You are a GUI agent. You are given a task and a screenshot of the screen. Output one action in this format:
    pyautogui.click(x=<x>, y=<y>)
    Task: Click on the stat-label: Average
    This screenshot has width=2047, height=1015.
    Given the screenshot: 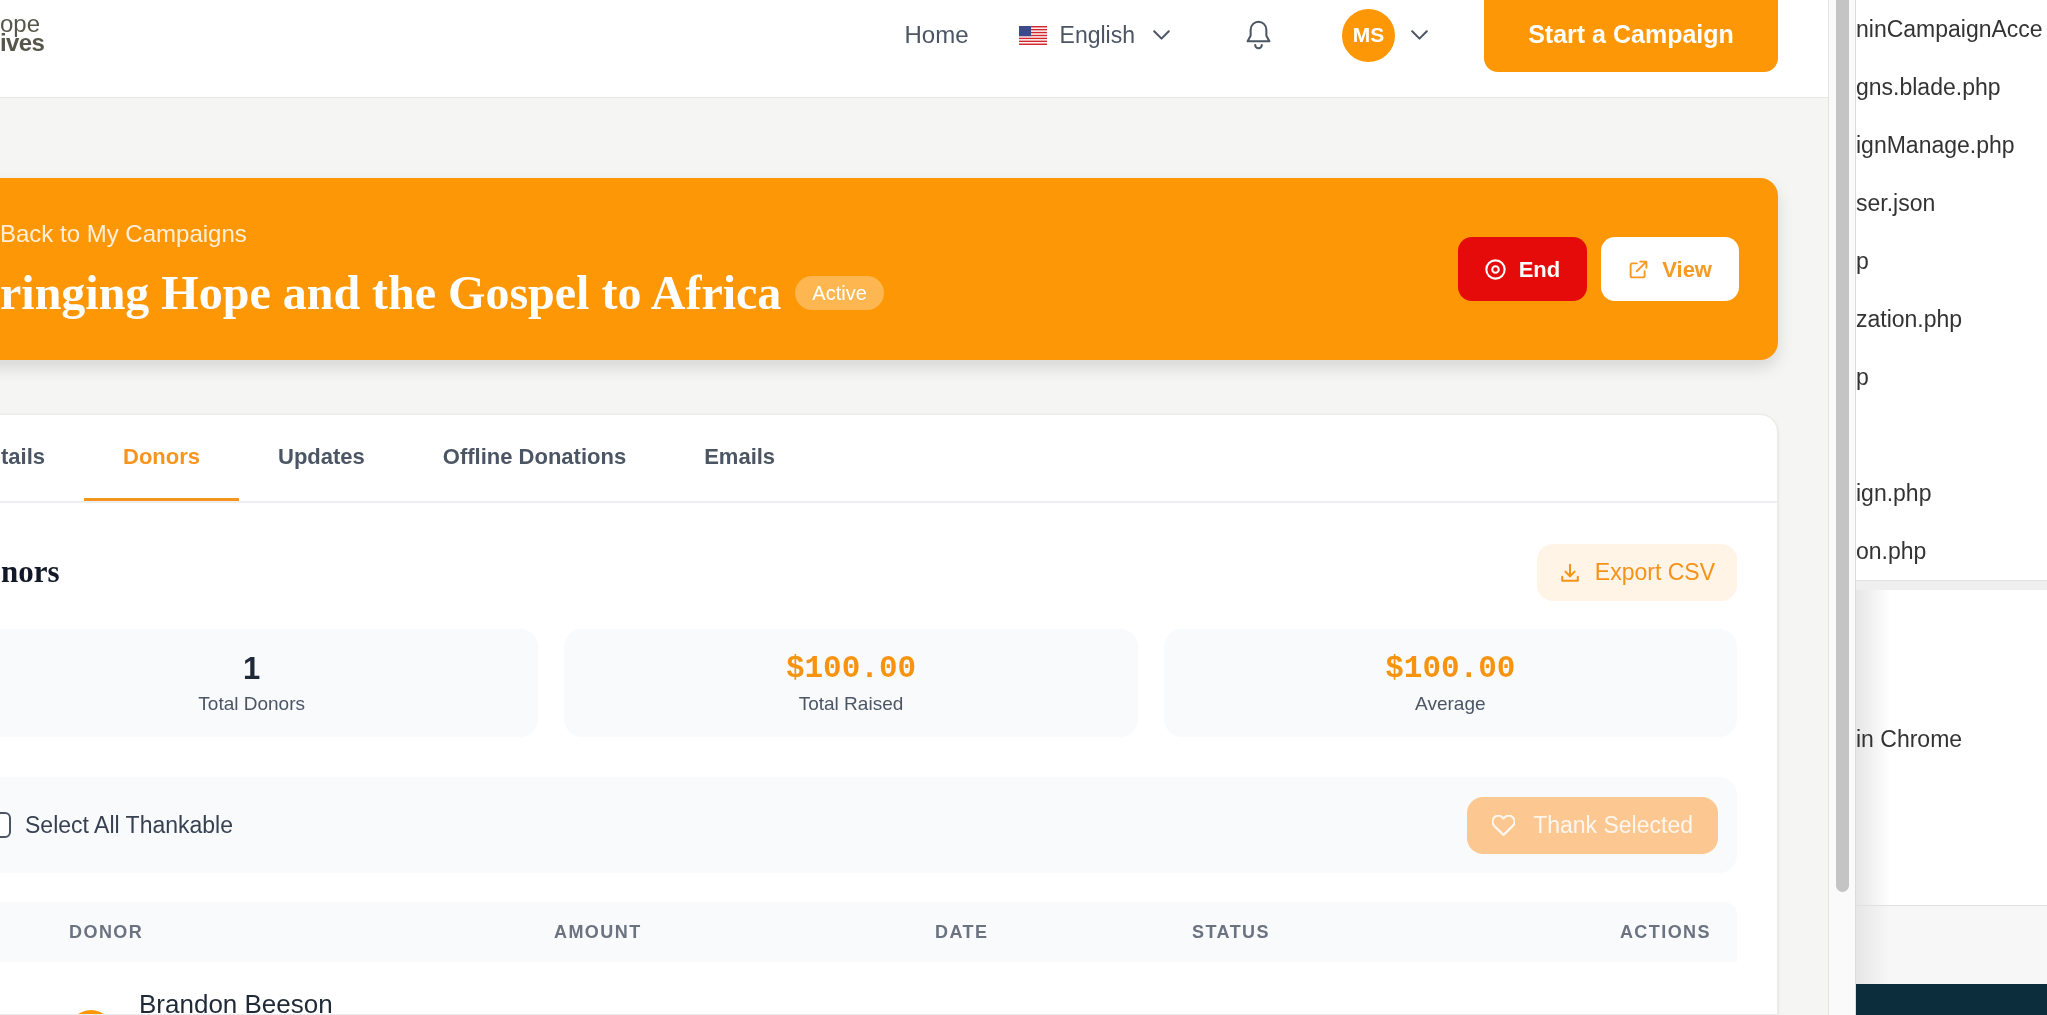 What is the action you would take?
    pyautogui.click(x=1450, y=704)
    